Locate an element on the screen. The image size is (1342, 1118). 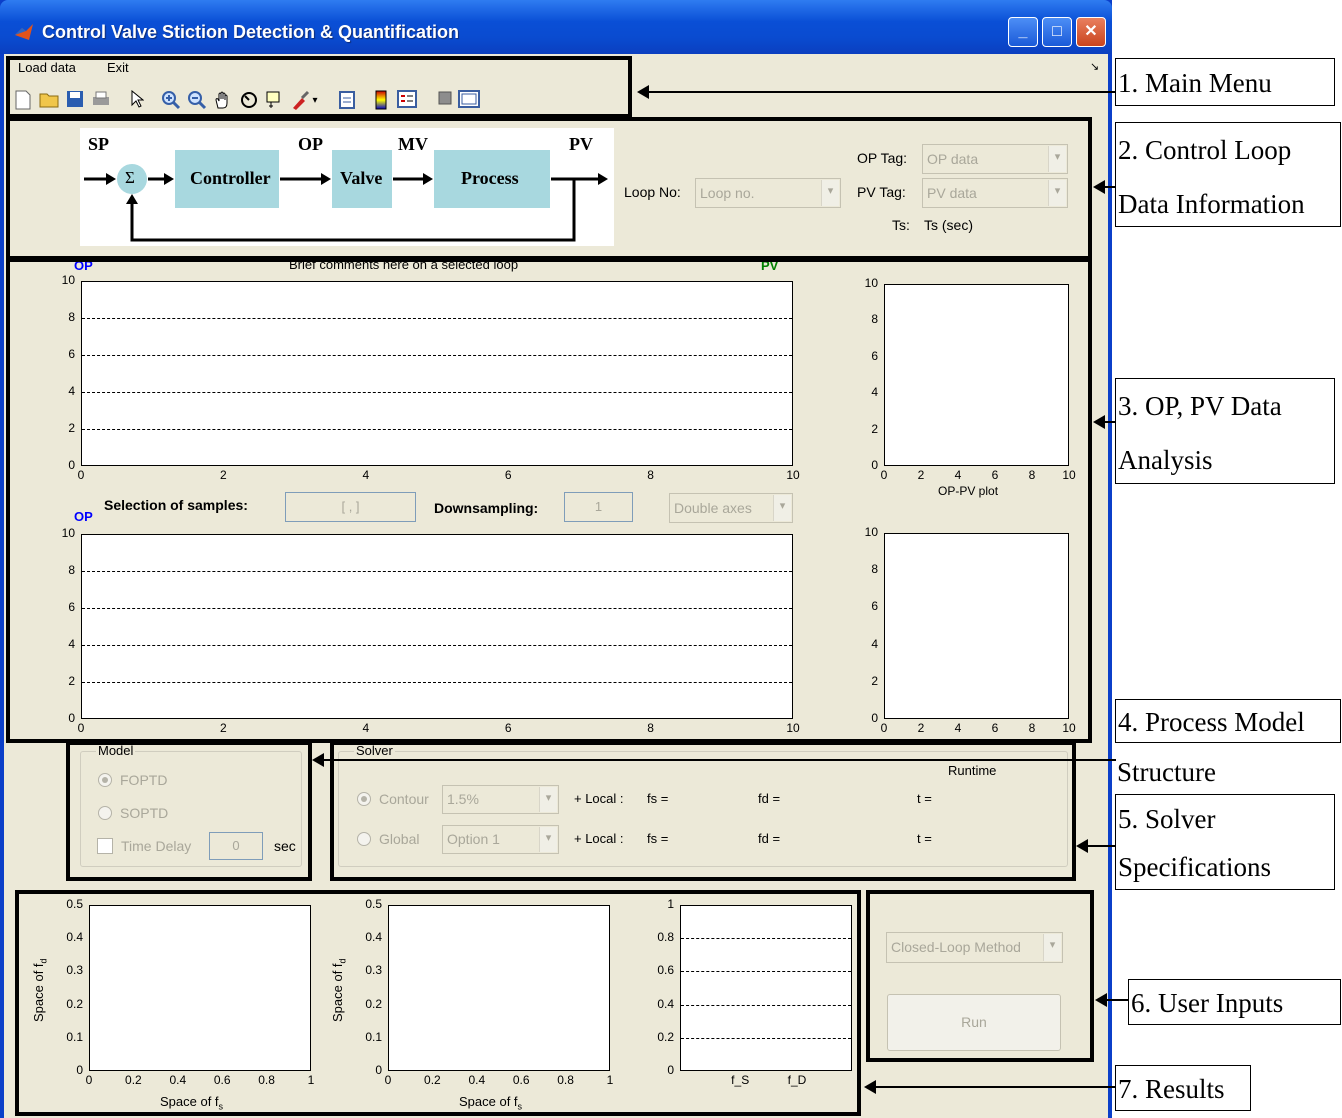
axTopR-xtick: 6 is located at coordinates (995, 475).